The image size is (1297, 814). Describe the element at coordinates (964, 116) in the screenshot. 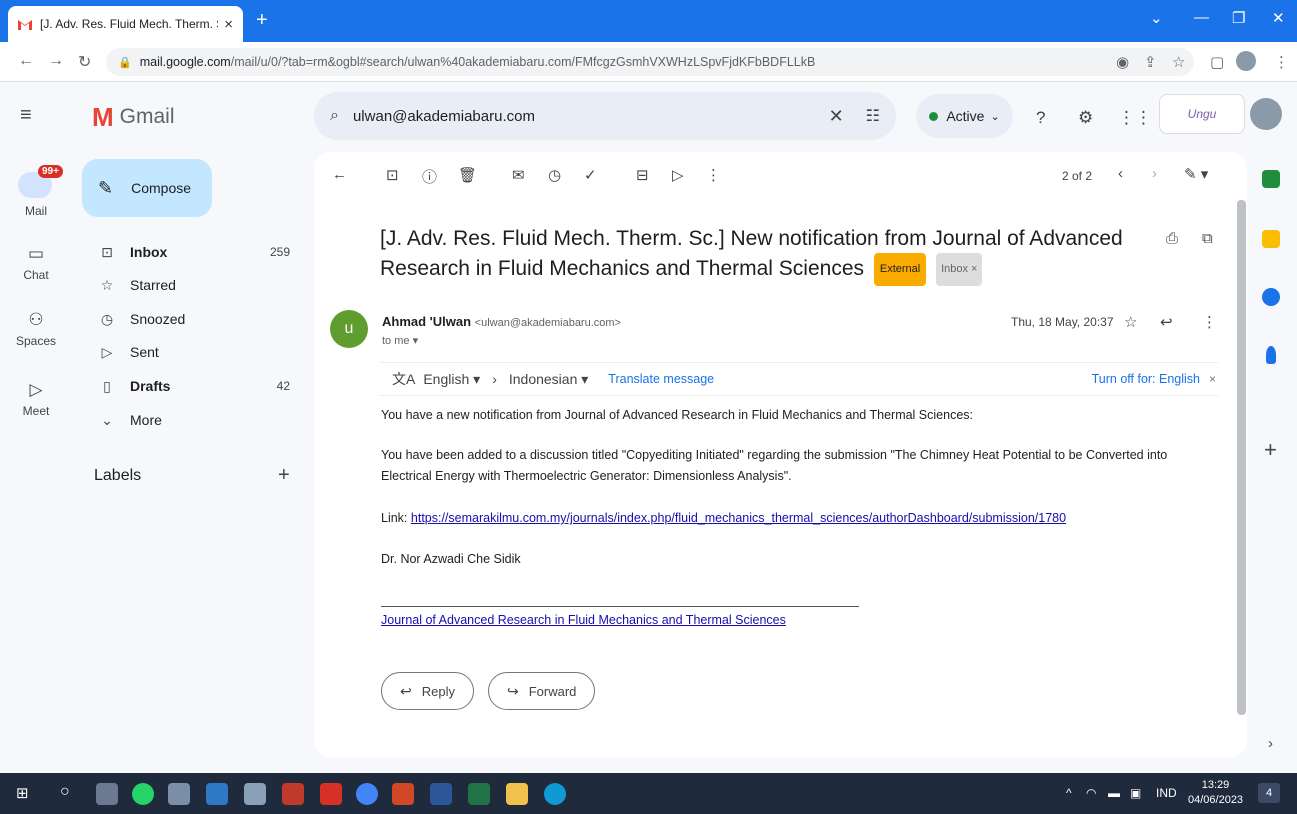

I see `status-selector: Active ⌄` at that location.